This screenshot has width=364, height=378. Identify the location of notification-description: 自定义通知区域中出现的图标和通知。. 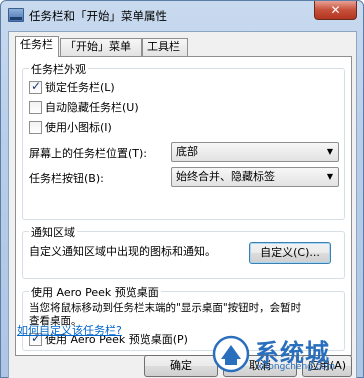
(122, 251).